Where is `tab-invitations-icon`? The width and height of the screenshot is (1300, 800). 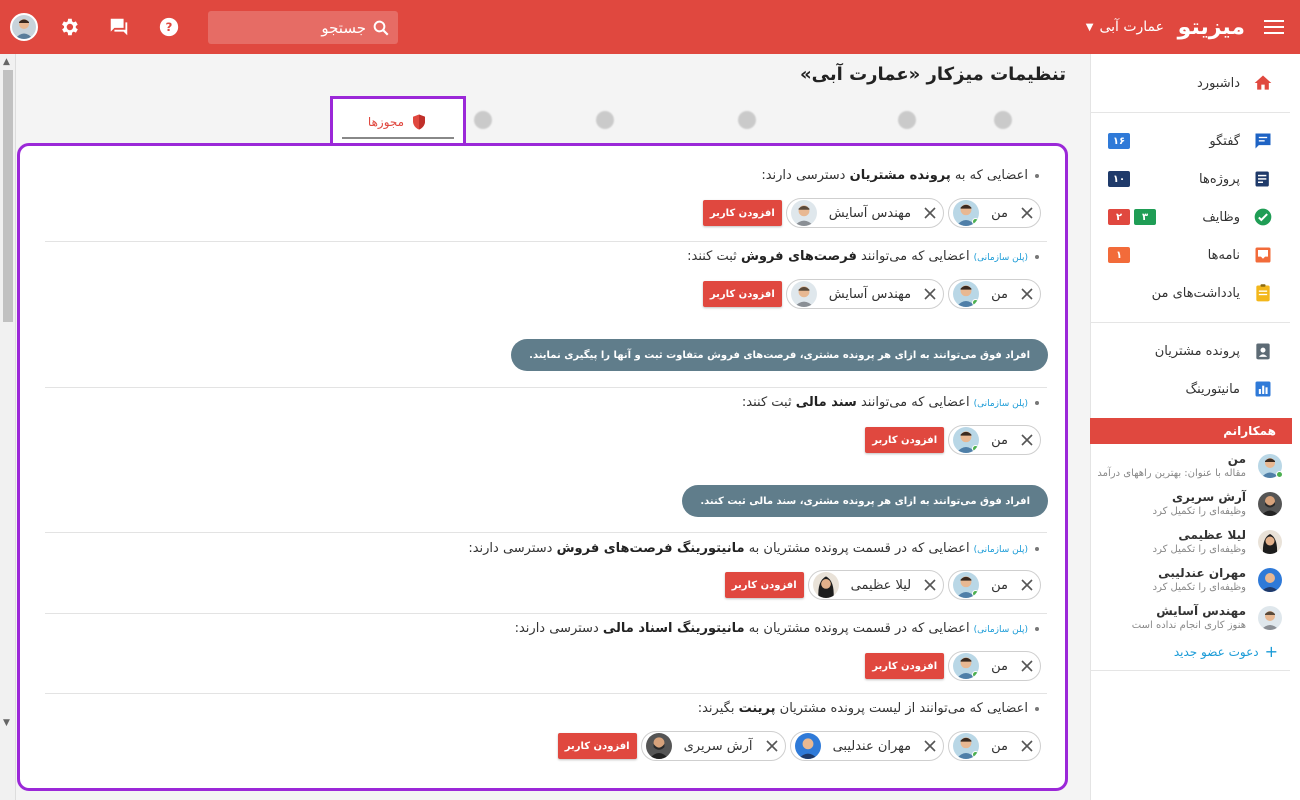
tab-invitations-icon is located at coordinates (747, 120).